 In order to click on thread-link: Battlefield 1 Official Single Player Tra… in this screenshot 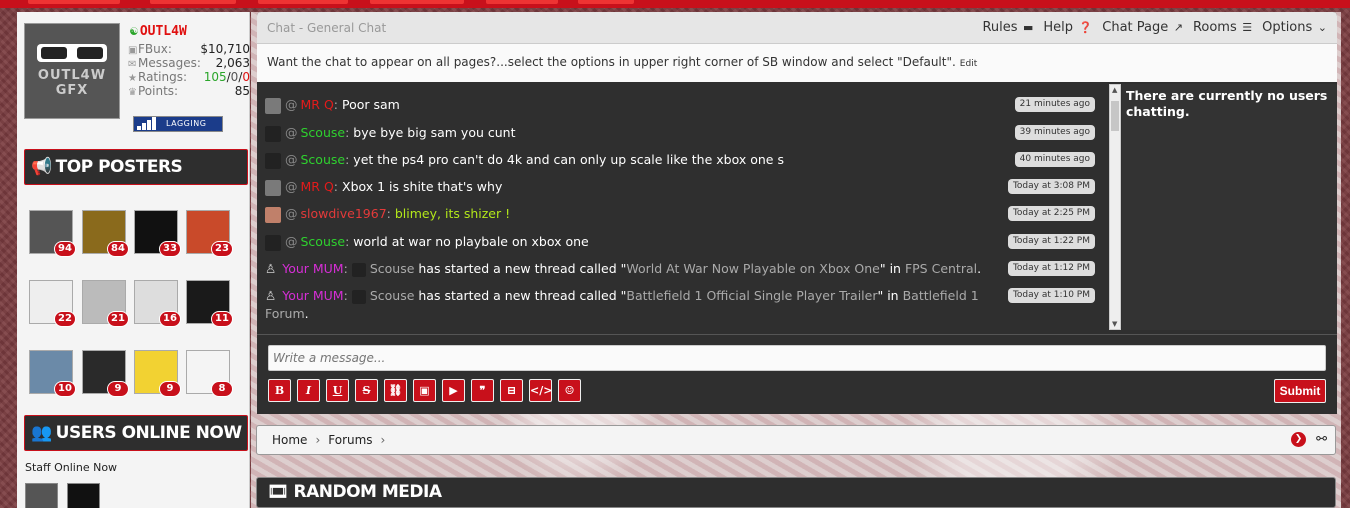, I will do `click(751, 295)`.